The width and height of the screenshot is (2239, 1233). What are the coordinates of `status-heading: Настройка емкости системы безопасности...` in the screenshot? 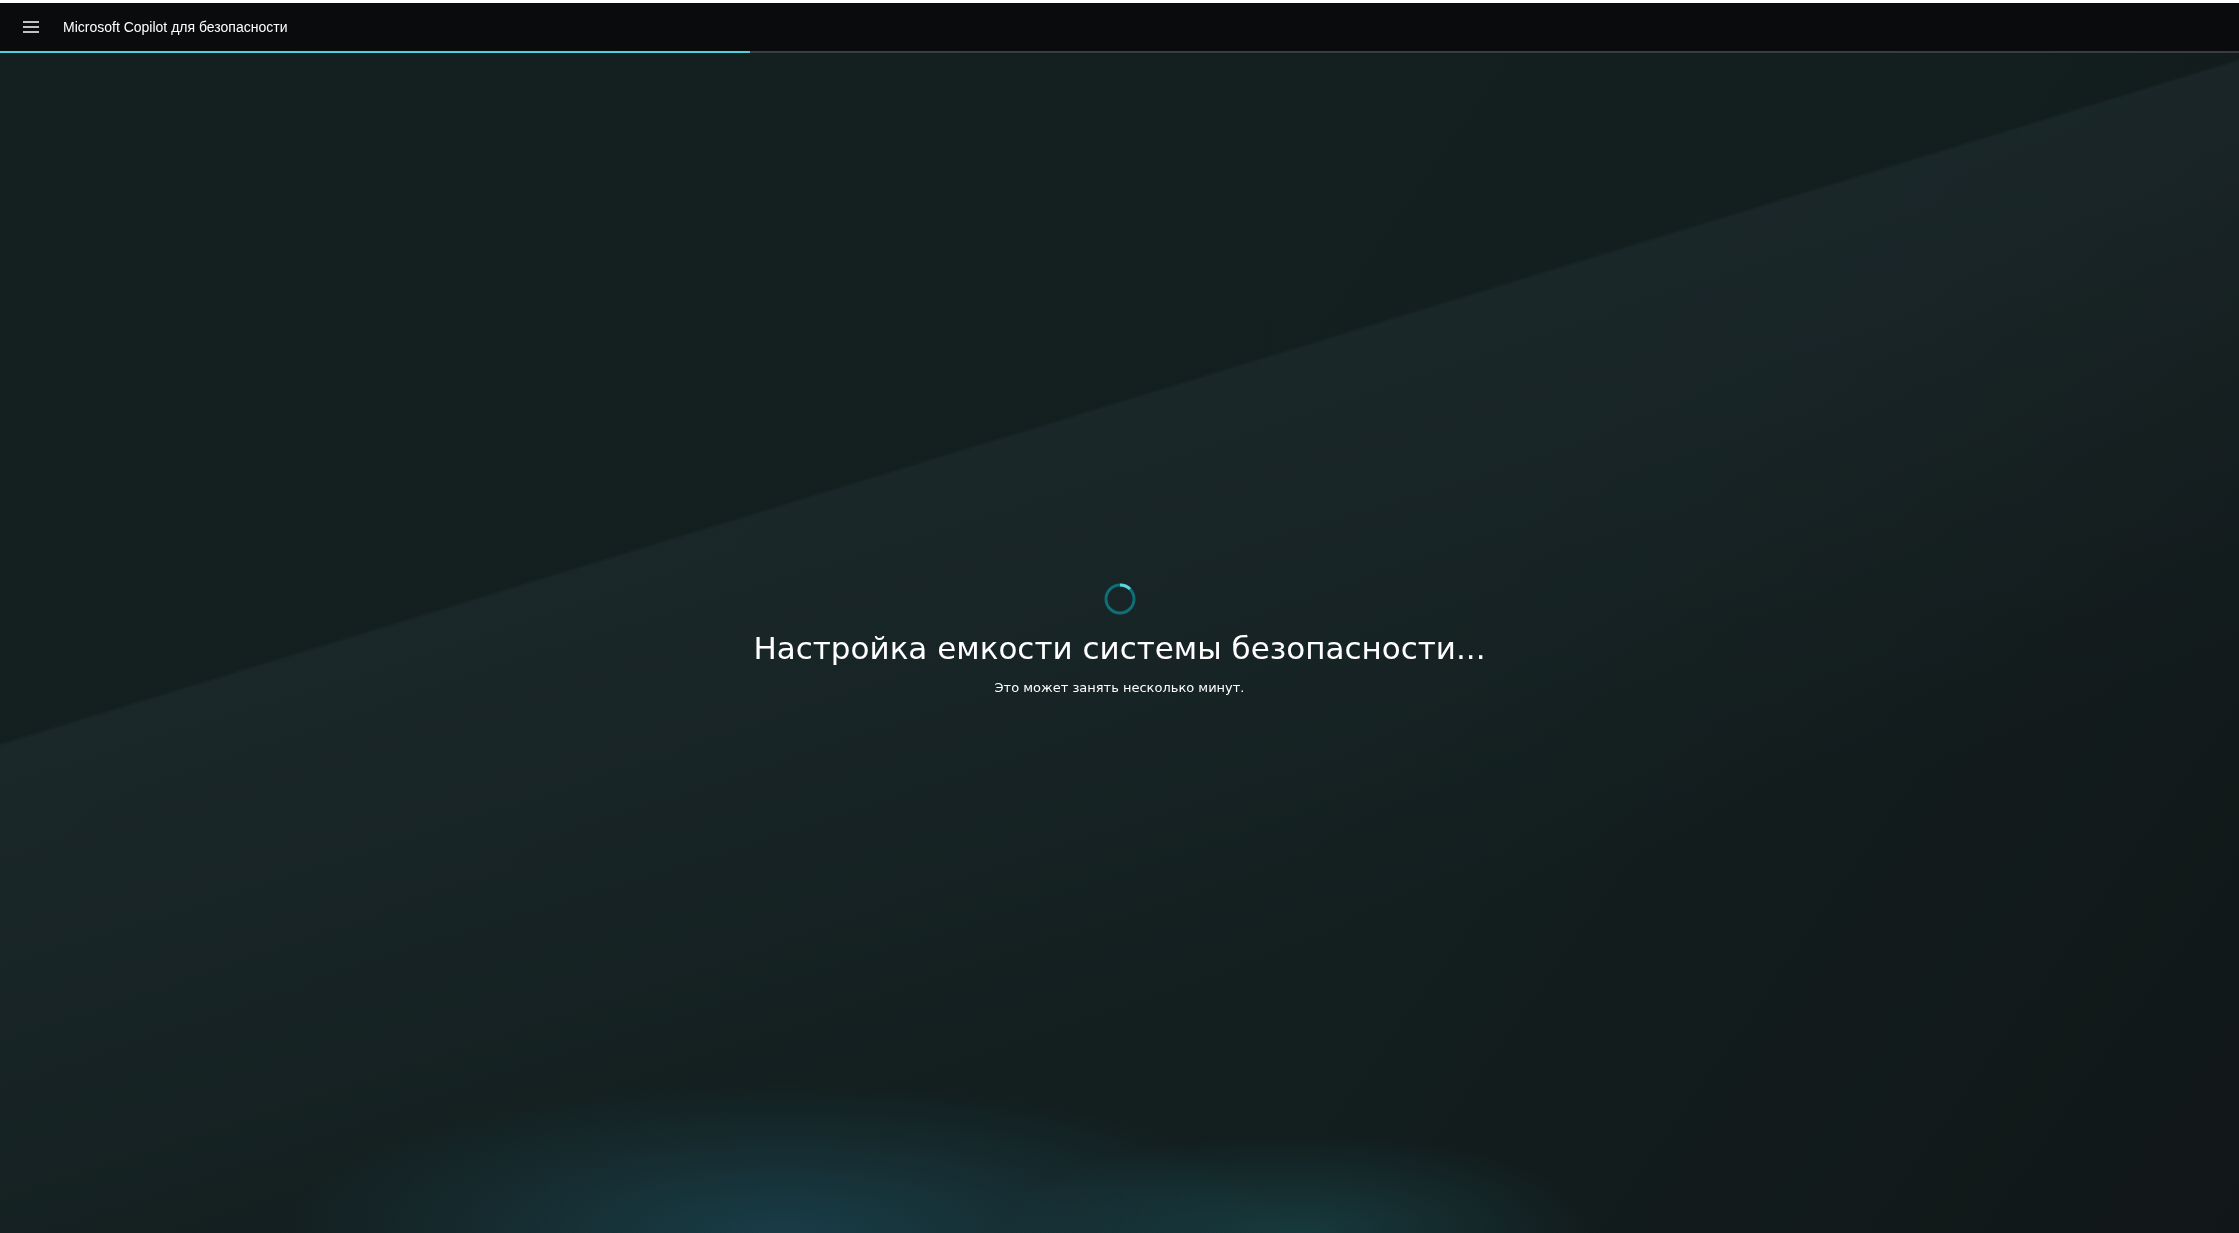 It's located at (1119, 647).